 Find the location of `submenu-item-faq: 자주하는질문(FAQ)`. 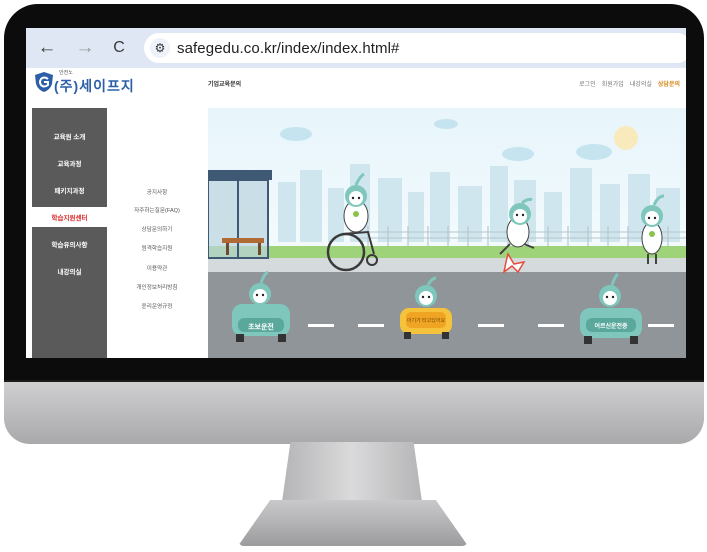

submenu-item-faq: 자주하는질문(FAQ) is located at coordinates (157, 210).